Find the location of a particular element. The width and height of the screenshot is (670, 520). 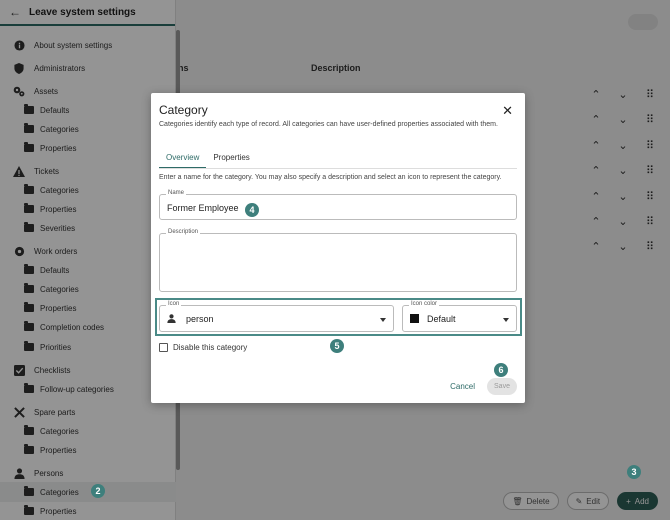

disable-category-label: Disable this category is located at coordinates (210, 347).